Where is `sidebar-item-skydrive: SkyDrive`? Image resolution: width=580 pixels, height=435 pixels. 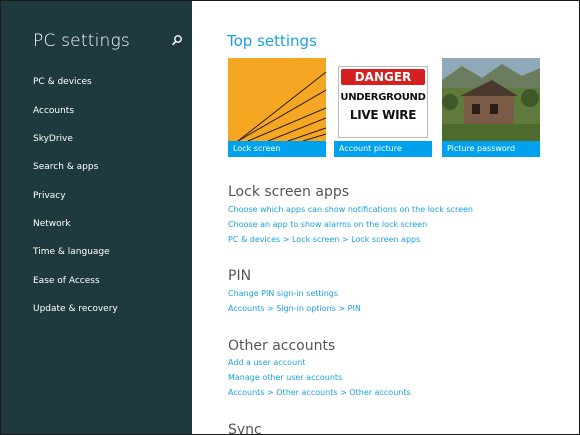 sidebar-item-skydrive: SkyDrive is located at coordinates (53, 139).